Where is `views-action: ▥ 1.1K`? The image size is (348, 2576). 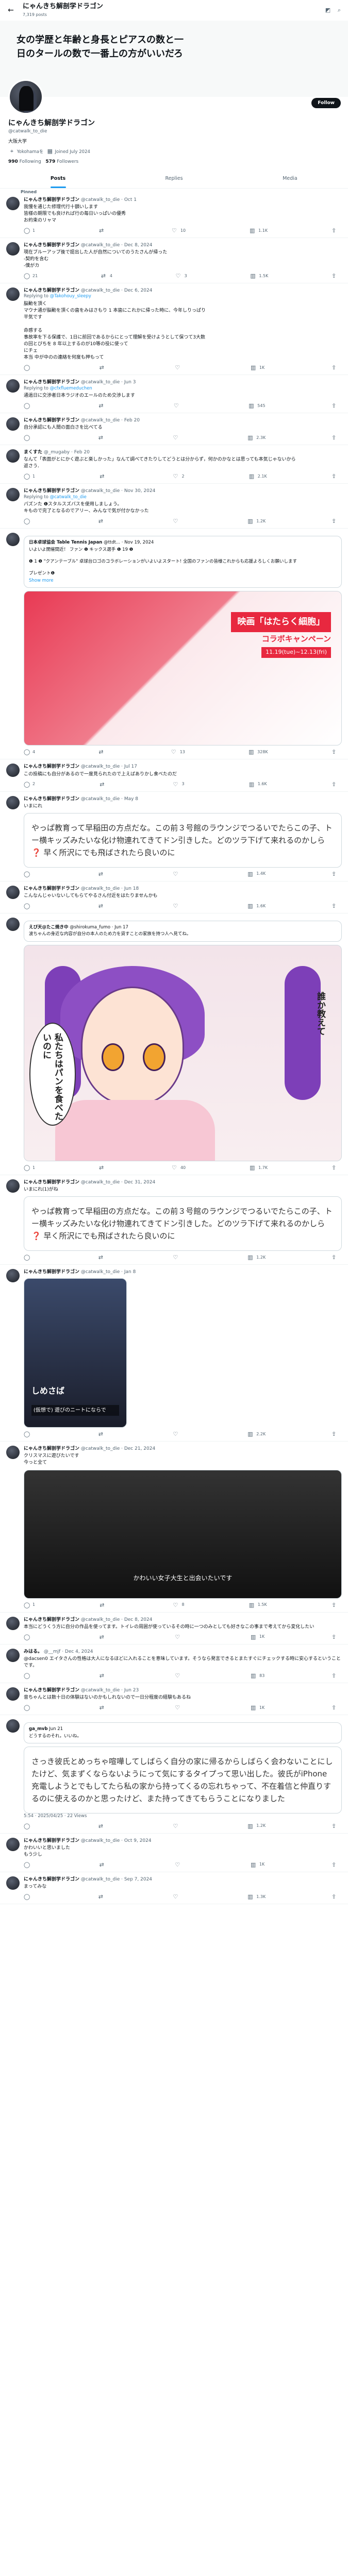 views-action: ▥ 1.1K is located at coordinates (259, 231).